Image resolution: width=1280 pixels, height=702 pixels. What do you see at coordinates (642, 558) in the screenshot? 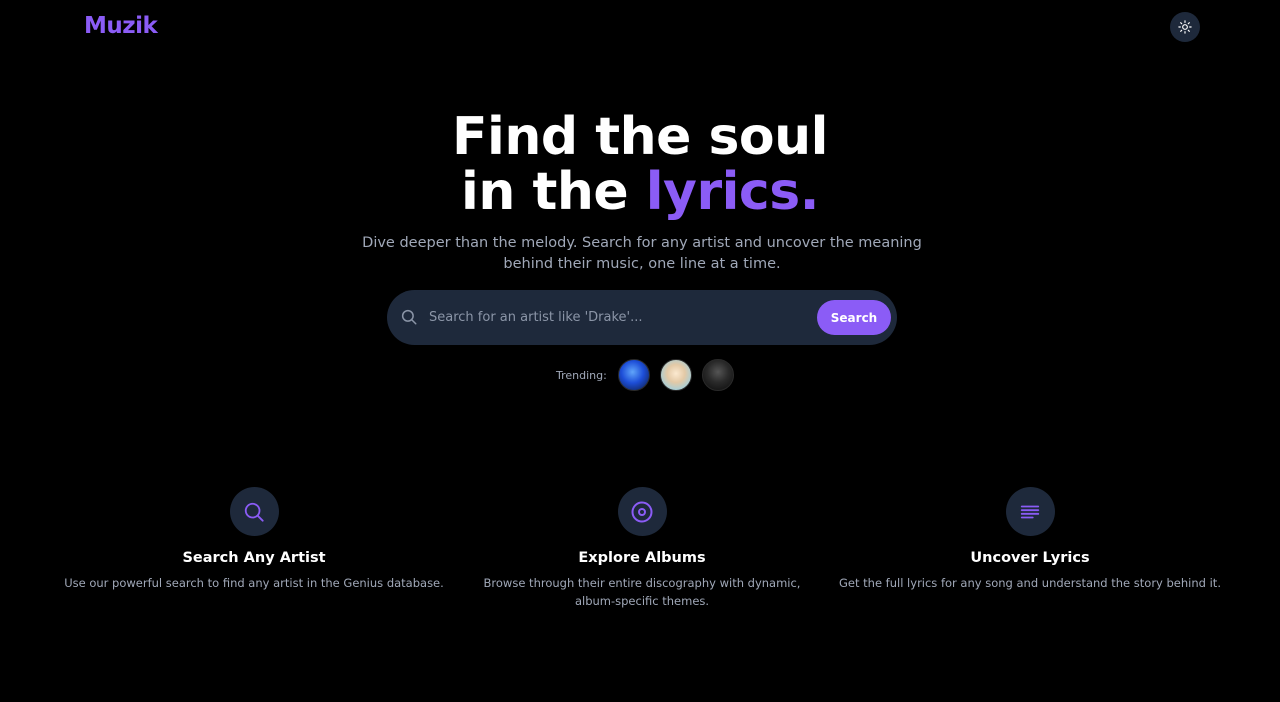
I see `feature-title: Explore Albums` at bounding box center [642, 558].